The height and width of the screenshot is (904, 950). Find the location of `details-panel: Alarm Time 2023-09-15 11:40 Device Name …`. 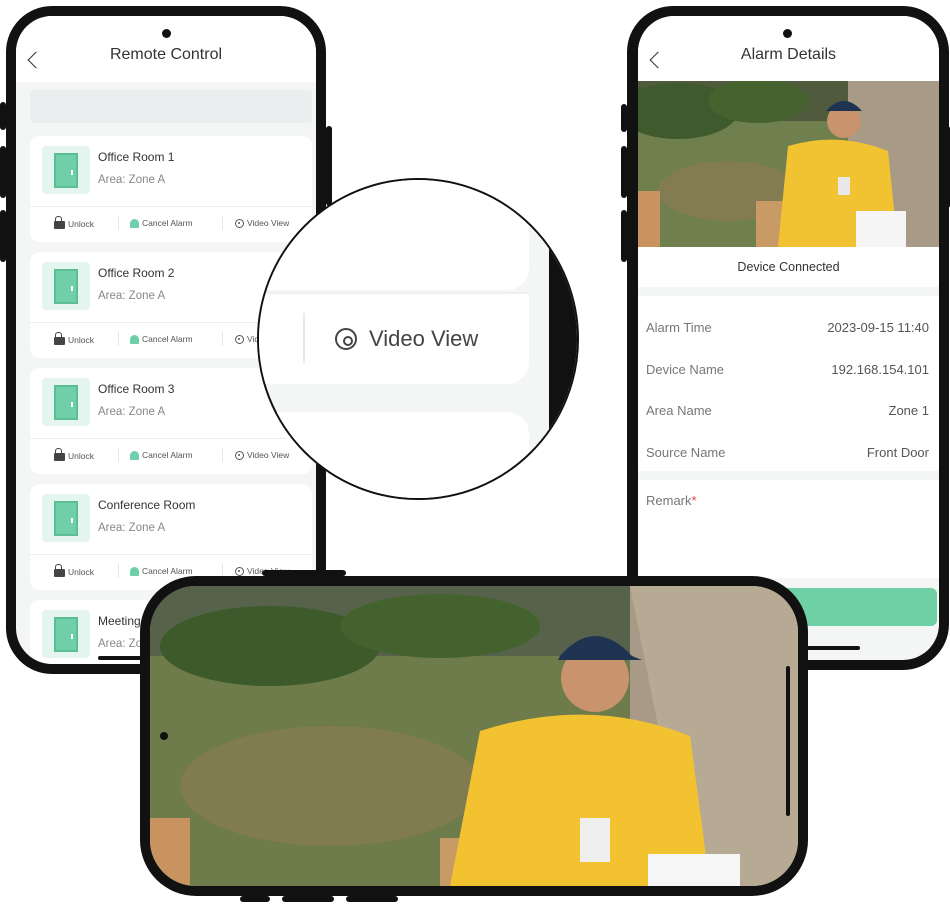

details-panel: Alarm Time 2023-09-15 11:40 Device Name … is located at coordinates (788, 383).